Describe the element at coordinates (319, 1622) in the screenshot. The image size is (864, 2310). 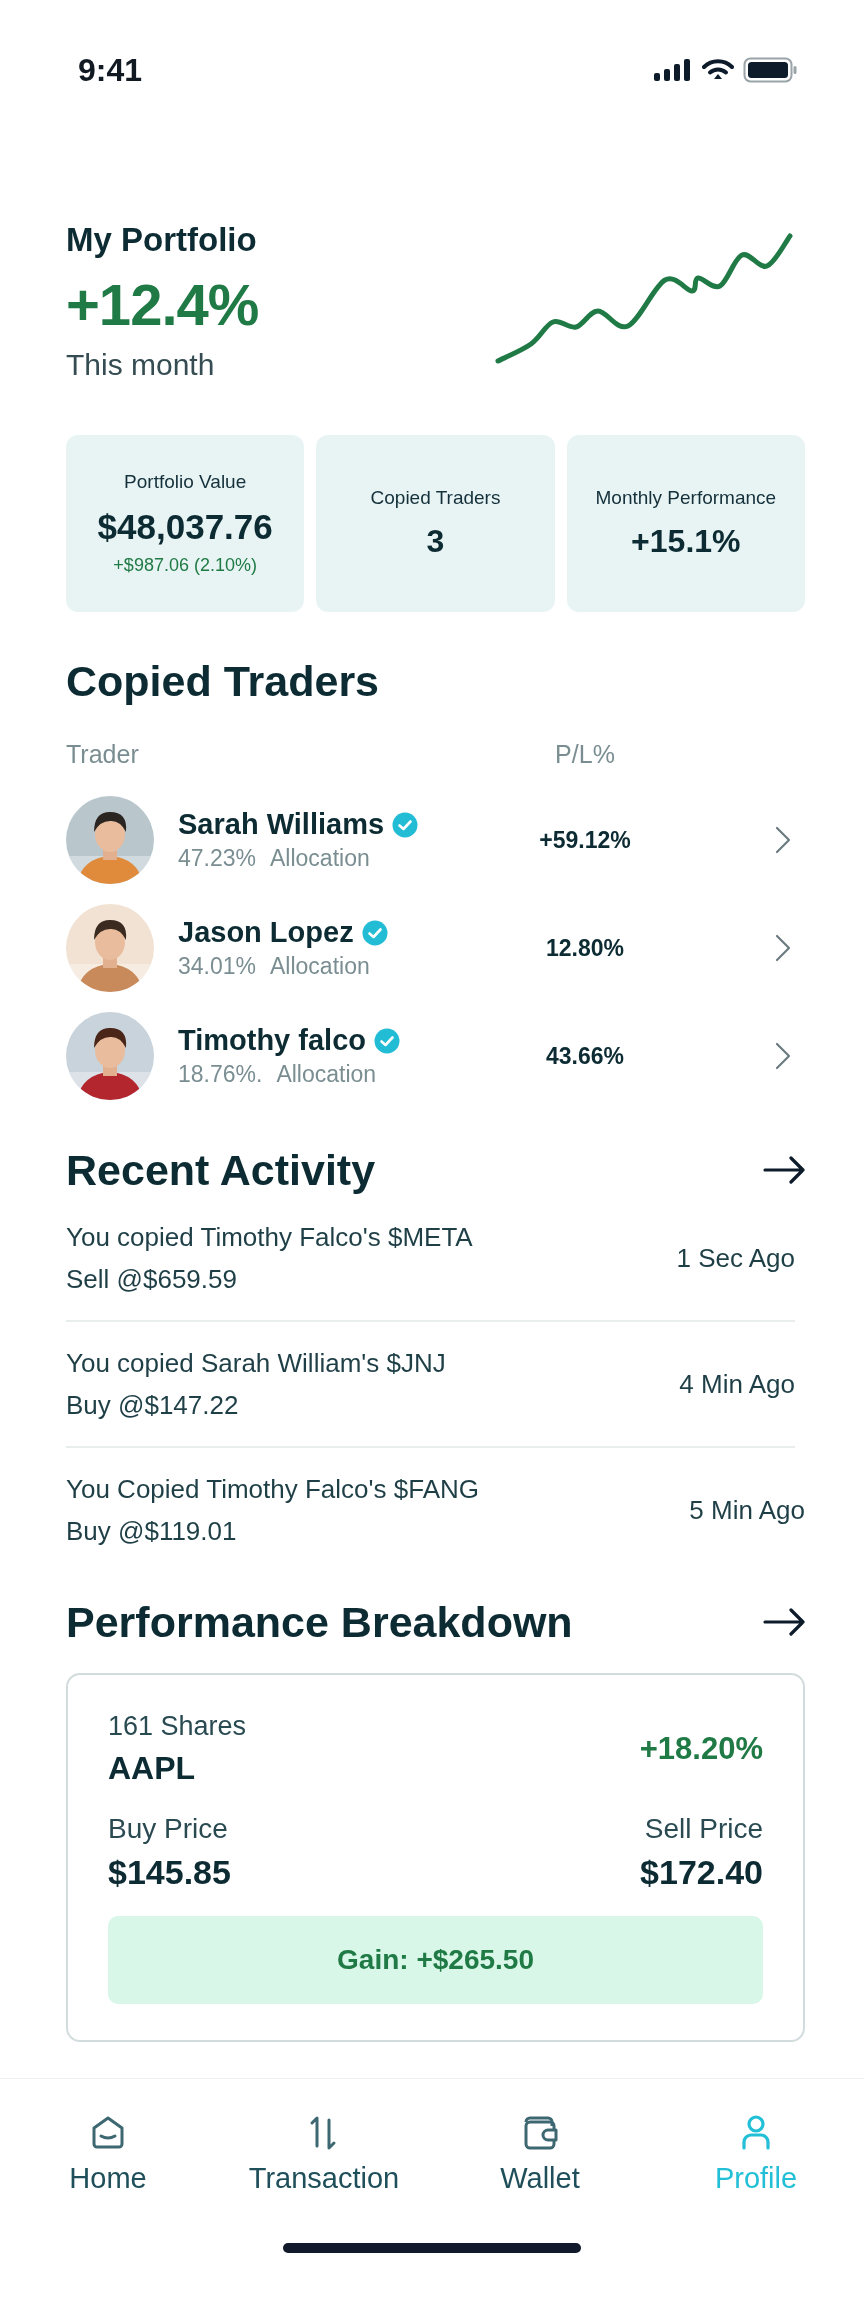
I see `section-title: Performance Breakdown` at that location.